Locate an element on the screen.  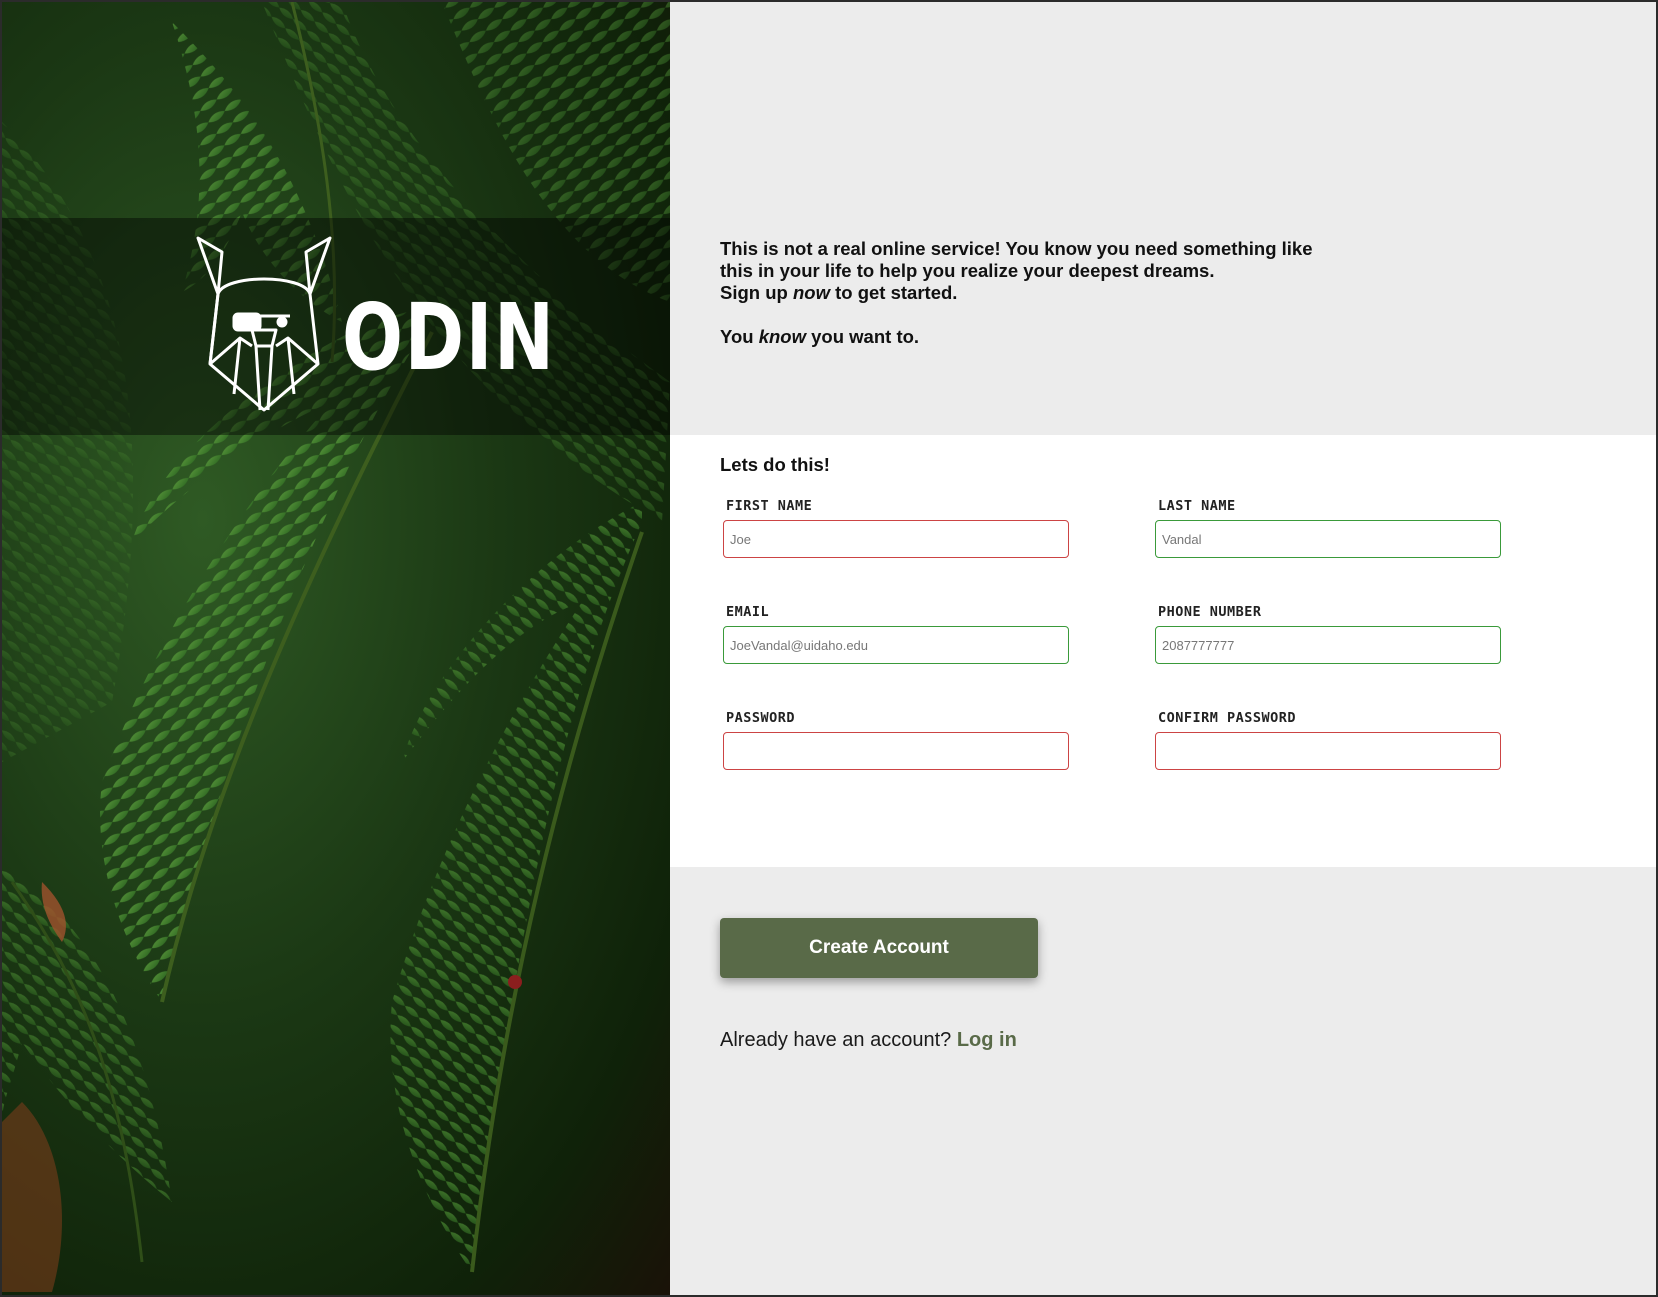
intro-line-2-post: to get started. is located at coordinates (893, 292).